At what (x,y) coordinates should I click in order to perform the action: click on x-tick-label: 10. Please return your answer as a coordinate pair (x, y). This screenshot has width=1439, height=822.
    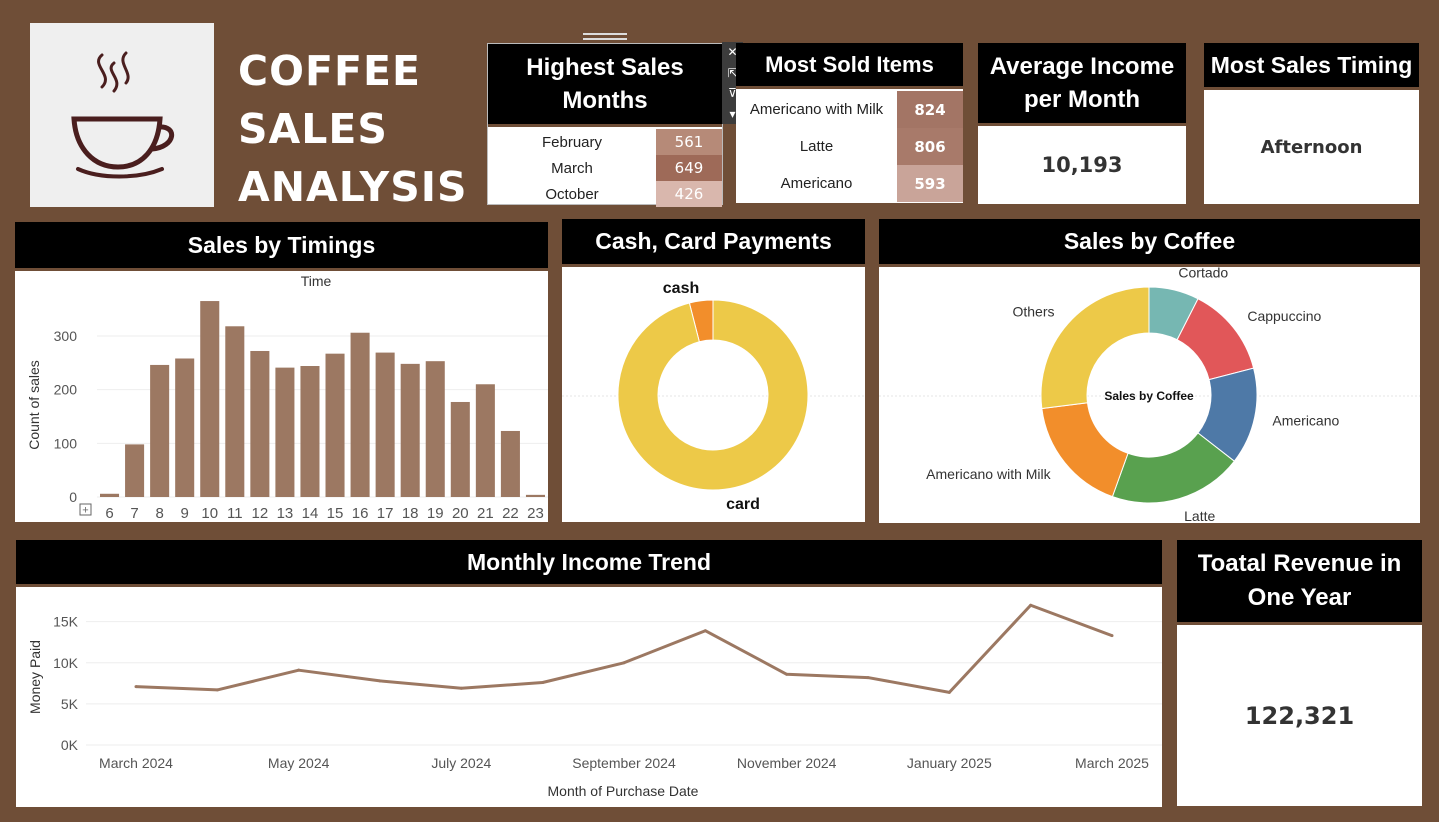
    Looking at the image, I should click on (209, 513).